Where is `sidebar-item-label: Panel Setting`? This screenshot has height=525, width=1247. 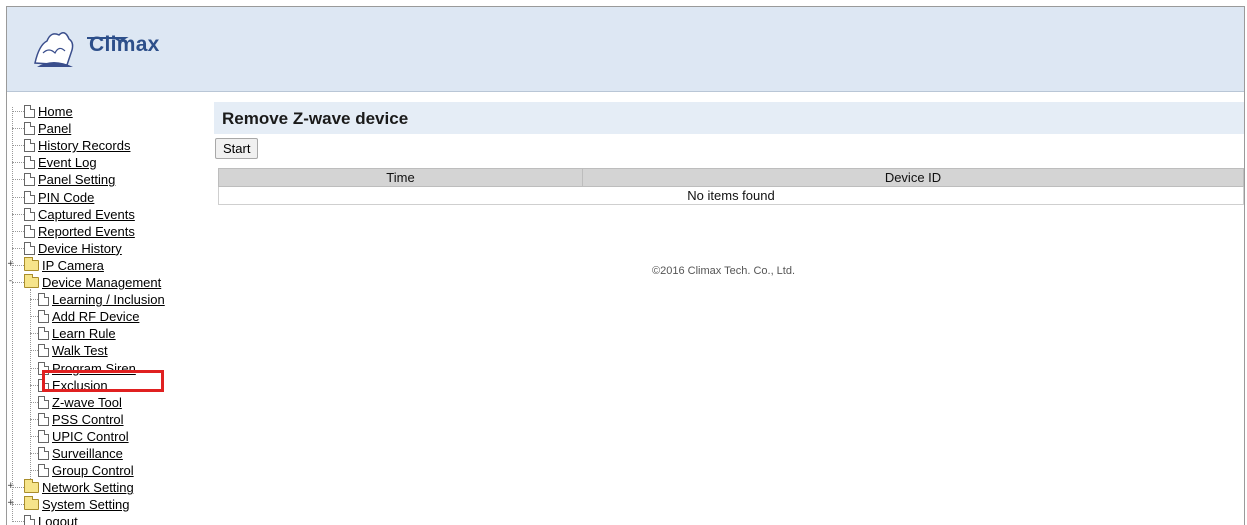 sidebar-item-label: Panel Setting is located at coordinates (76, 179).